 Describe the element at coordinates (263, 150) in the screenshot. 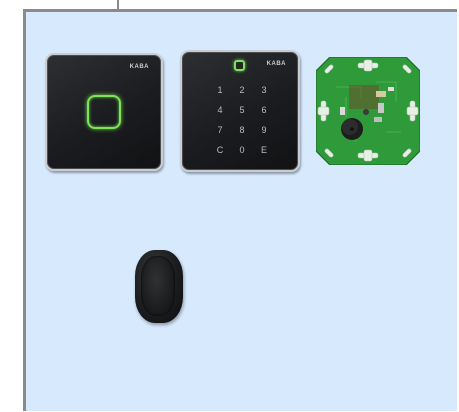

I see `keypad-key: E` at that location.